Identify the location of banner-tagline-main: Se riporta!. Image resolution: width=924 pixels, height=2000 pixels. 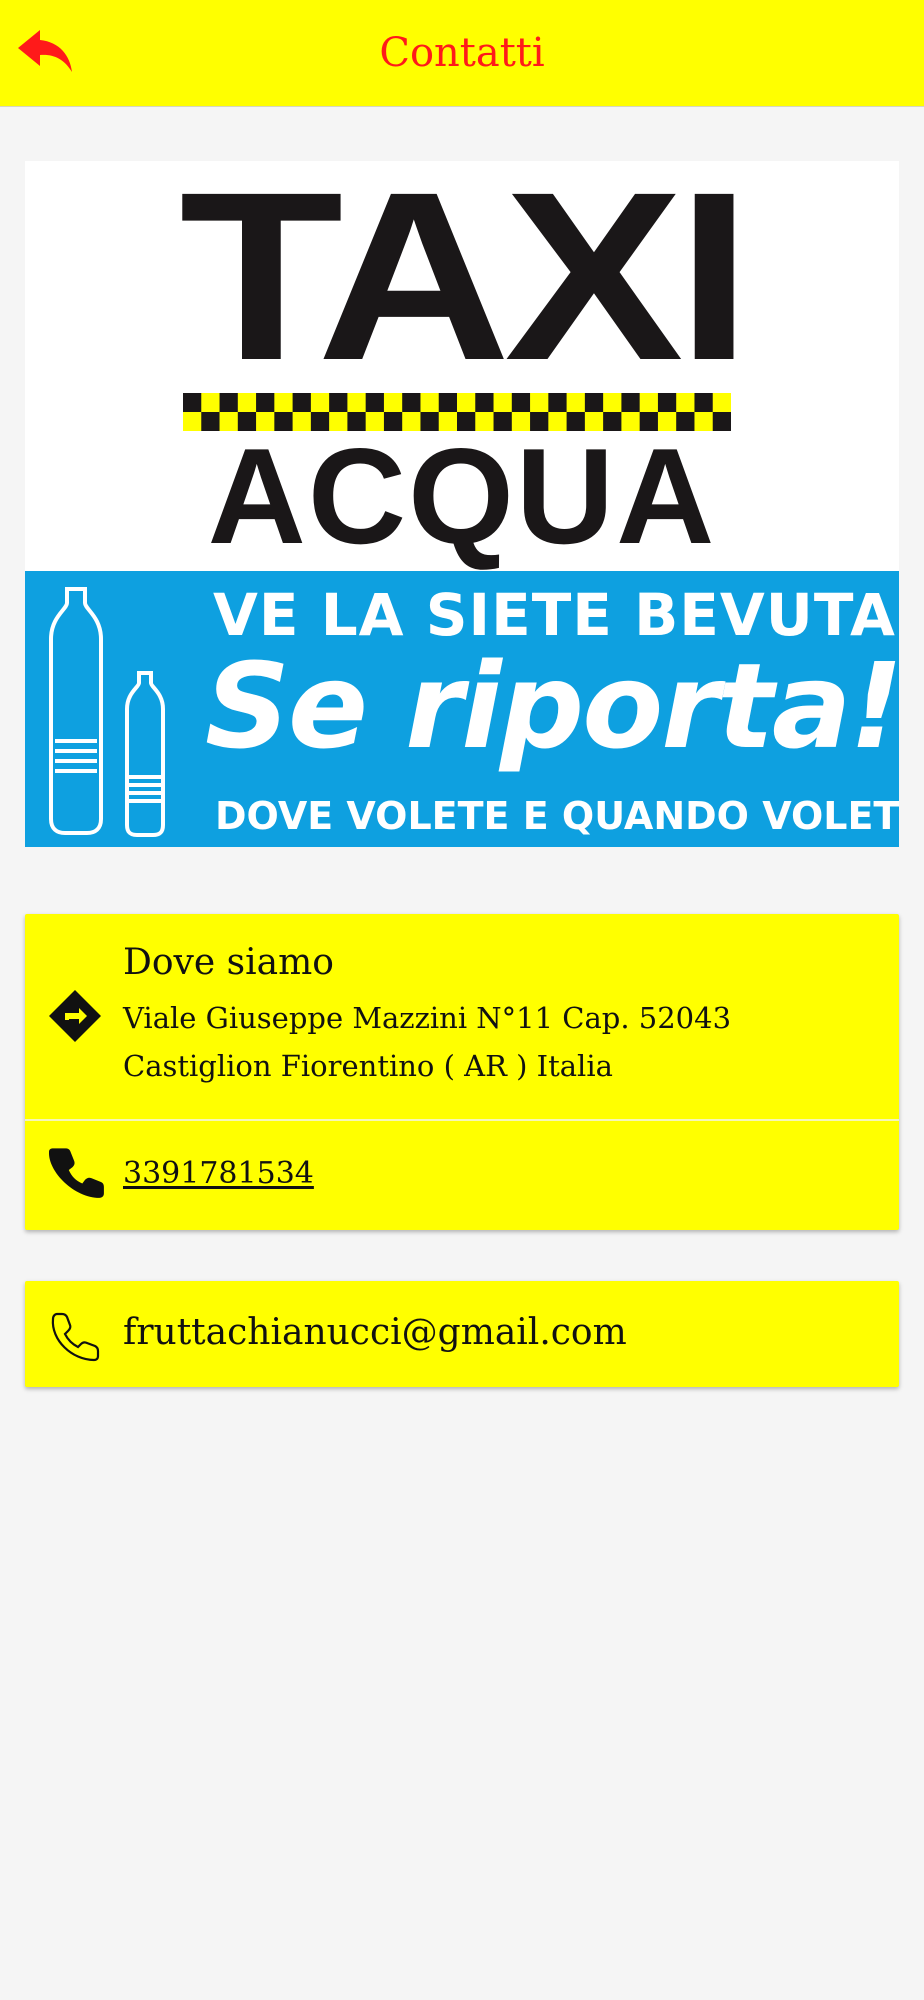
(552, 706).